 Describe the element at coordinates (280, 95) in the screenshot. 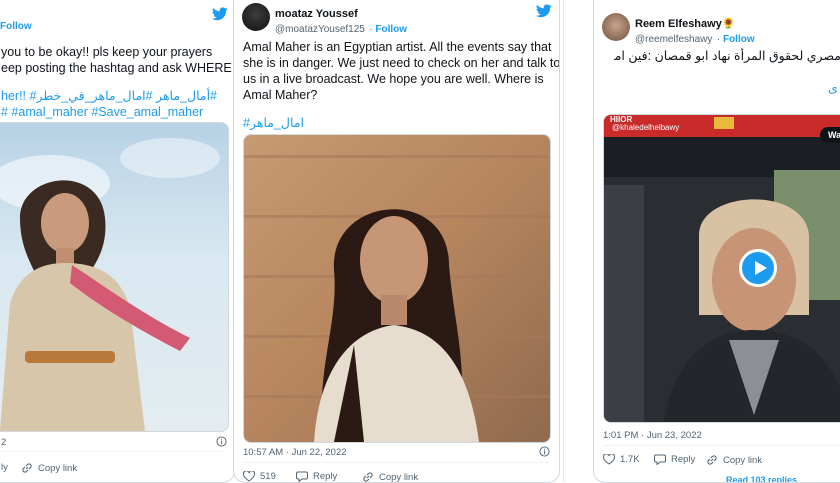

I see `tweet-line: Amal Maher?` at that location.